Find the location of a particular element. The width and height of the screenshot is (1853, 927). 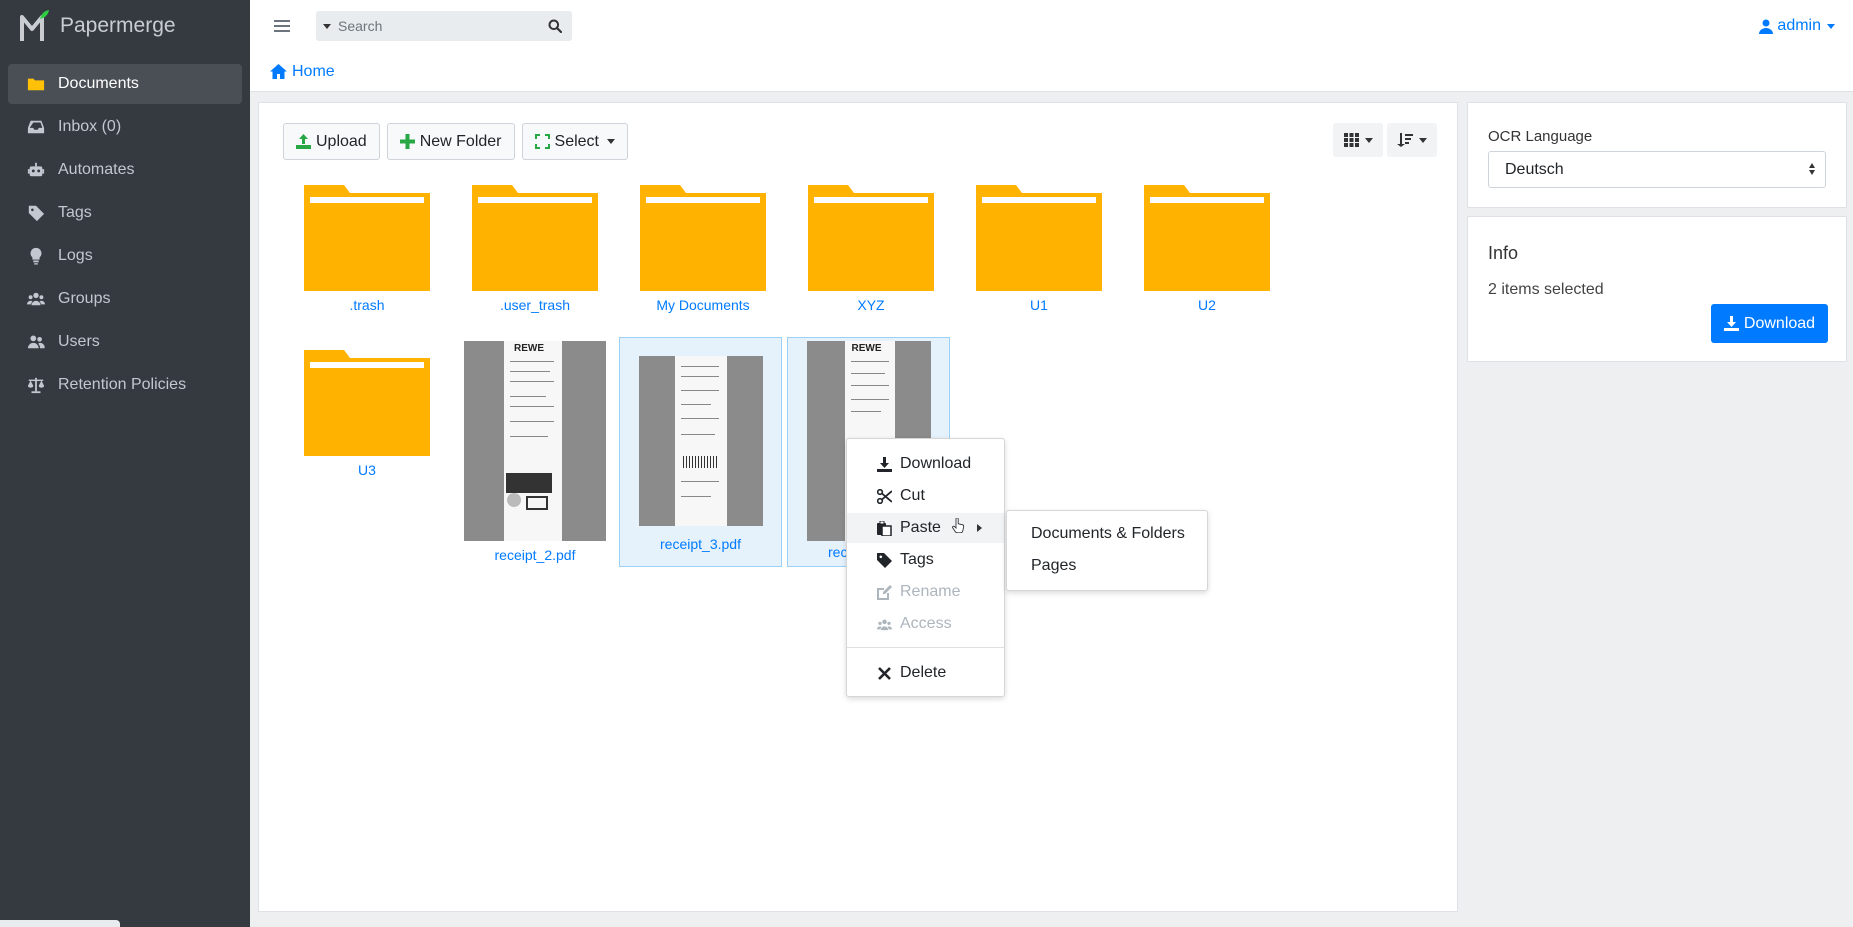

info-selection-text: 2 items selected is located at coordinates (1546, 289).